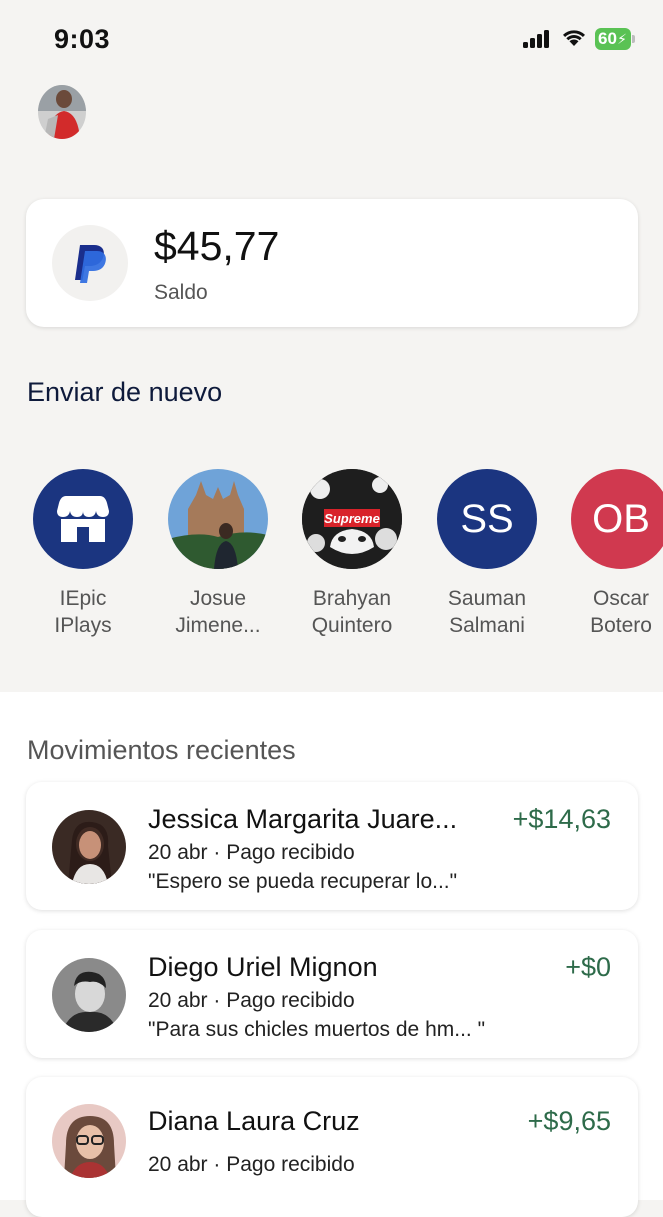 The image size is (663, 1217). Describe the element at coordinates (569, 1121) in the screenshot. I see `transaction-amount: +$9,65` at that location.